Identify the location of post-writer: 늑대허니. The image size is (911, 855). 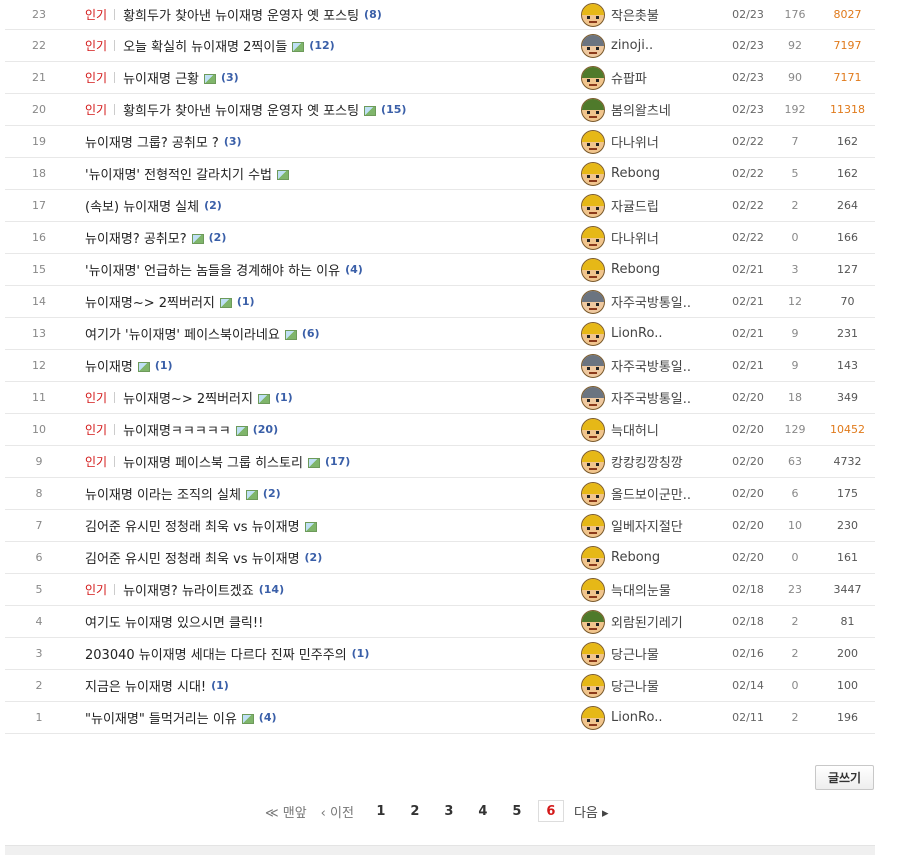
(646, 429).